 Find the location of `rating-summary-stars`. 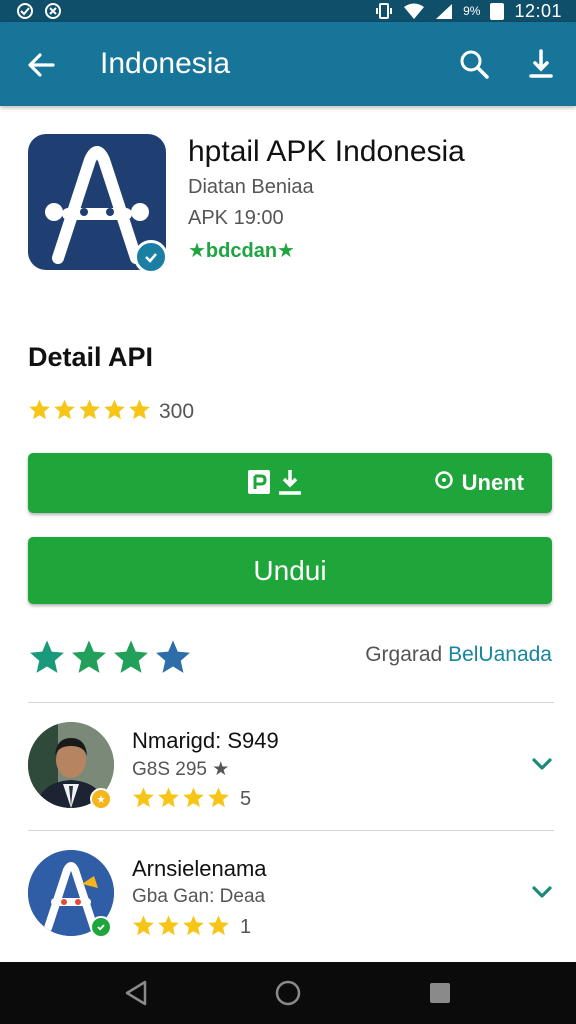

rating-summary-stars is located at coordinates (110, 659).